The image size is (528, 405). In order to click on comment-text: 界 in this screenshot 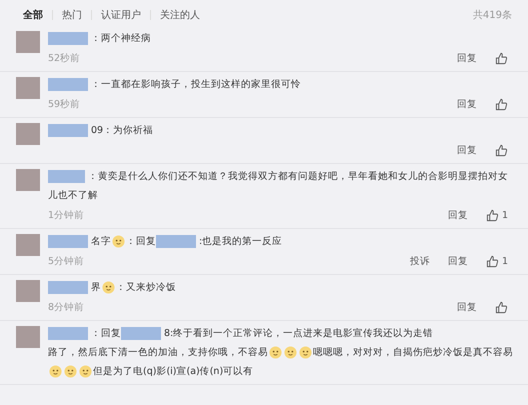, I will do `click(96, 287)`.